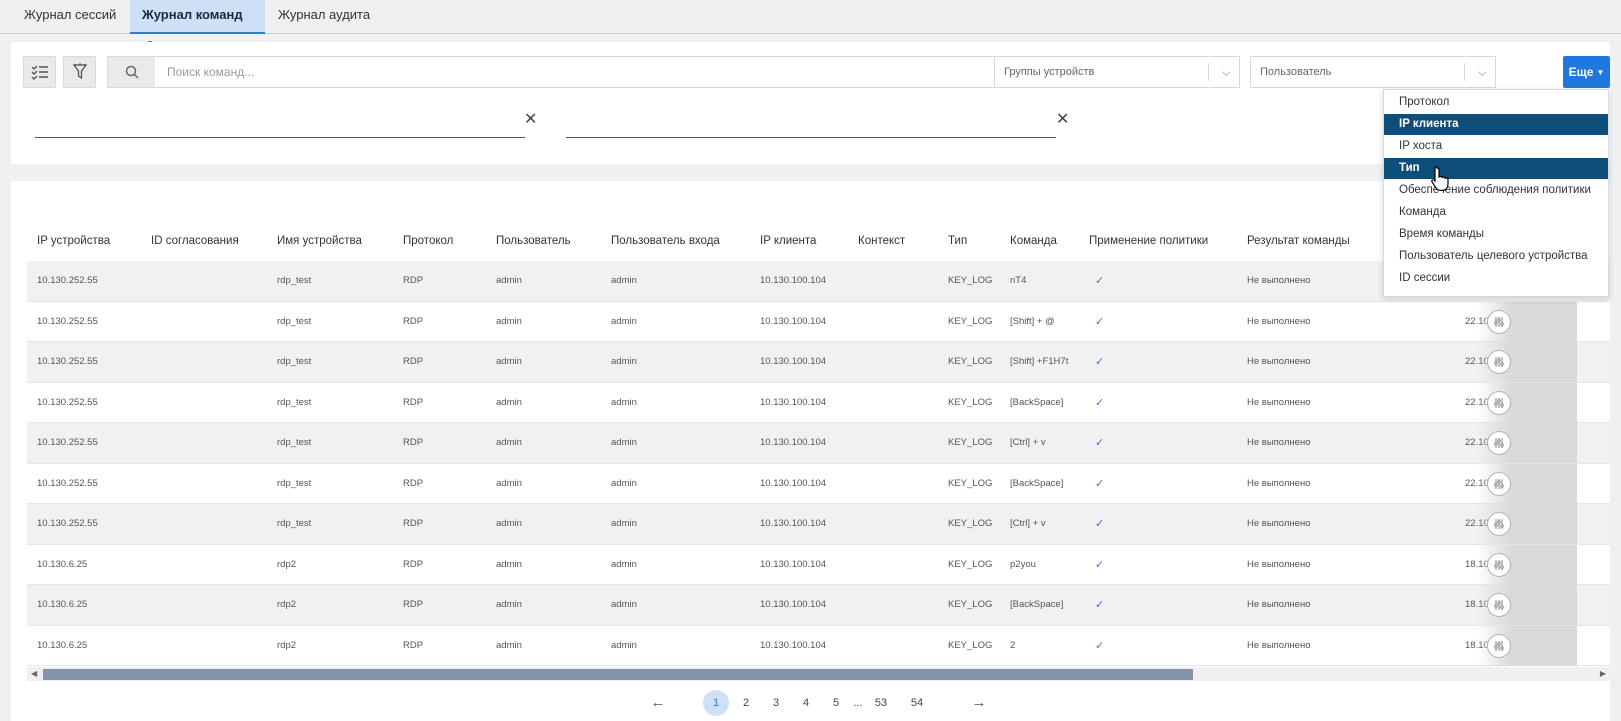 The height and width of the screenshot is (721, 1621). Describe the element at coordinates (957, 241) in the screenshot. I see `col-type: Тип` at that location.